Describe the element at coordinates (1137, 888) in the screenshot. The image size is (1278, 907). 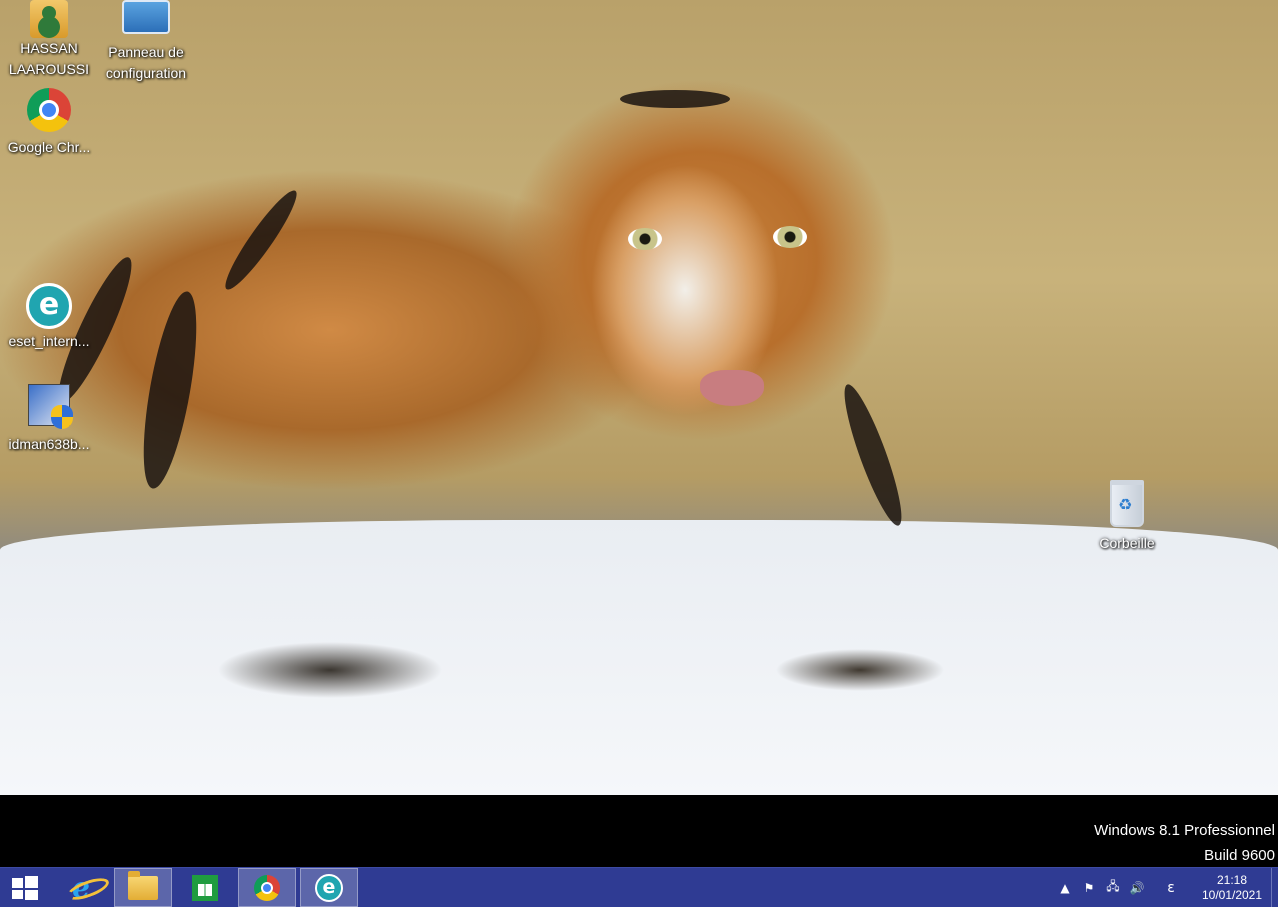
I see `volume-icon: 🔊` at that location.